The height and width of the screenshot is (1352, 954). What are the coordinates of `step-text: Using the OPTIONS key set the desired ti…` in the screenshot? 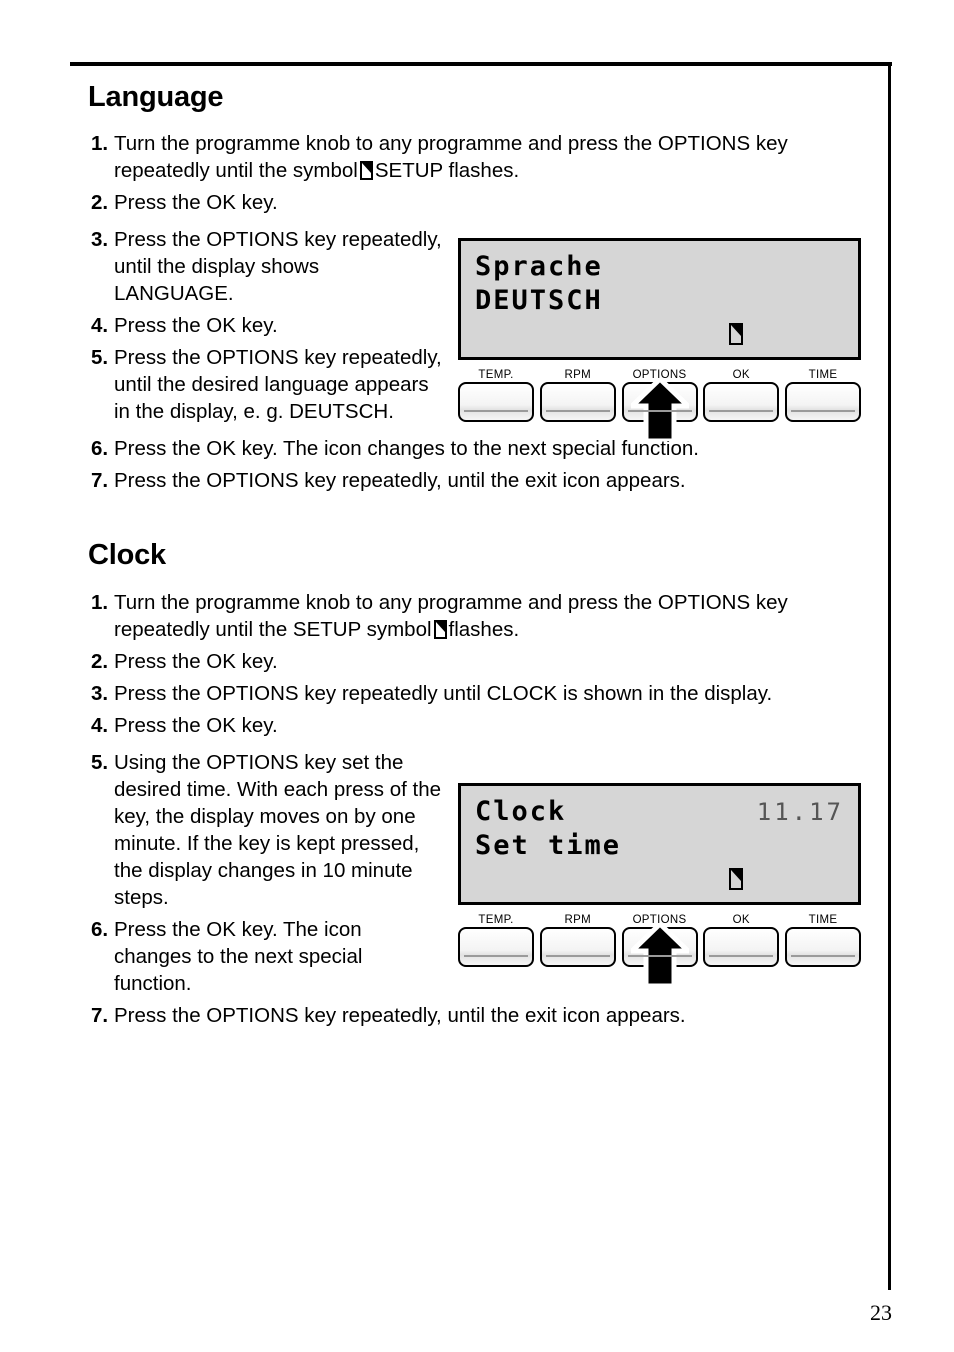 It's located at (278, 829).